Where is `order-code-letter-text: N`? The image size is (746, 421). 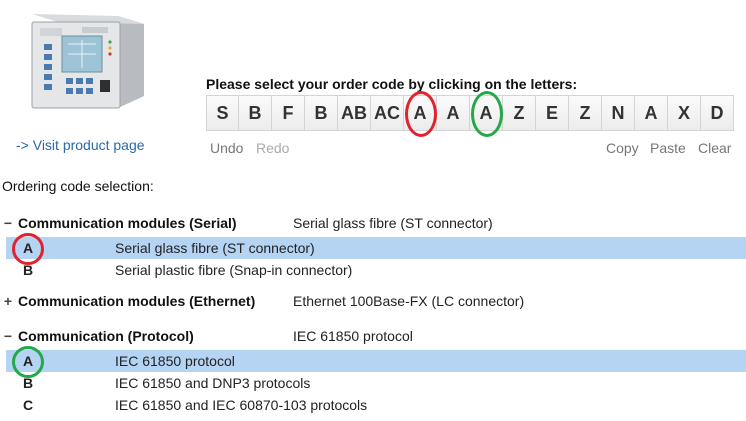 order-code-letter-text: N is located at coordinates (618, 112).